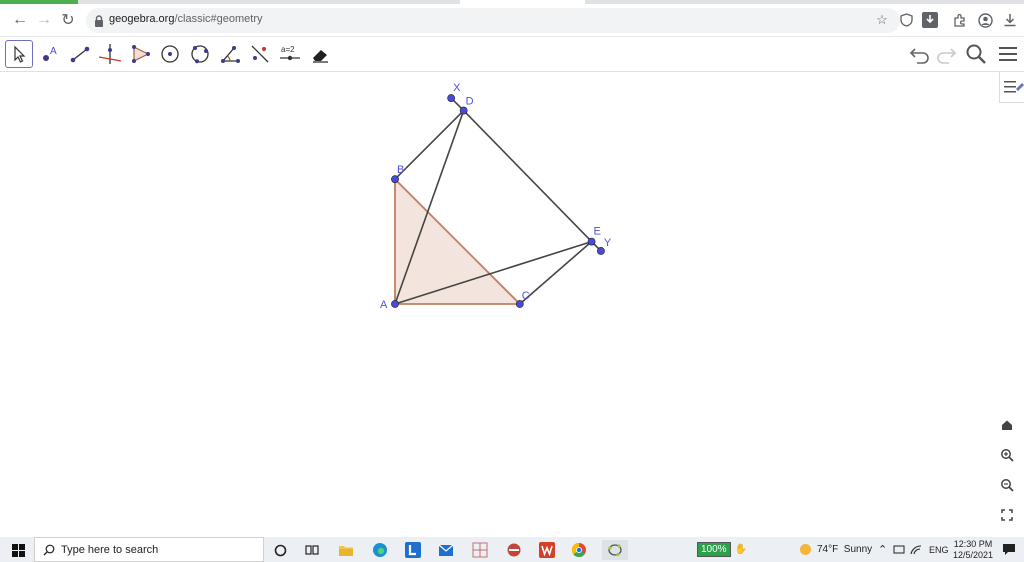 This screenshot has height=562, width=1024. I want to click on download-extension-button, so click(930, 20).